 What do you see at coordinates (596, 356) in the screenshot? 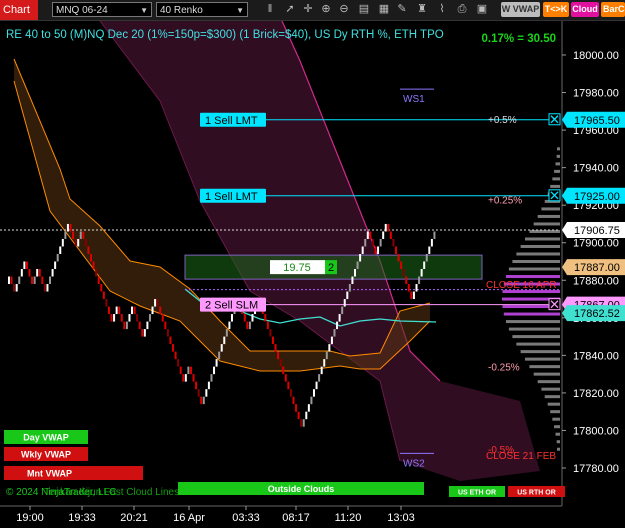
I see `y-tick-label: 17840.00` at bounding box center [596, 356].